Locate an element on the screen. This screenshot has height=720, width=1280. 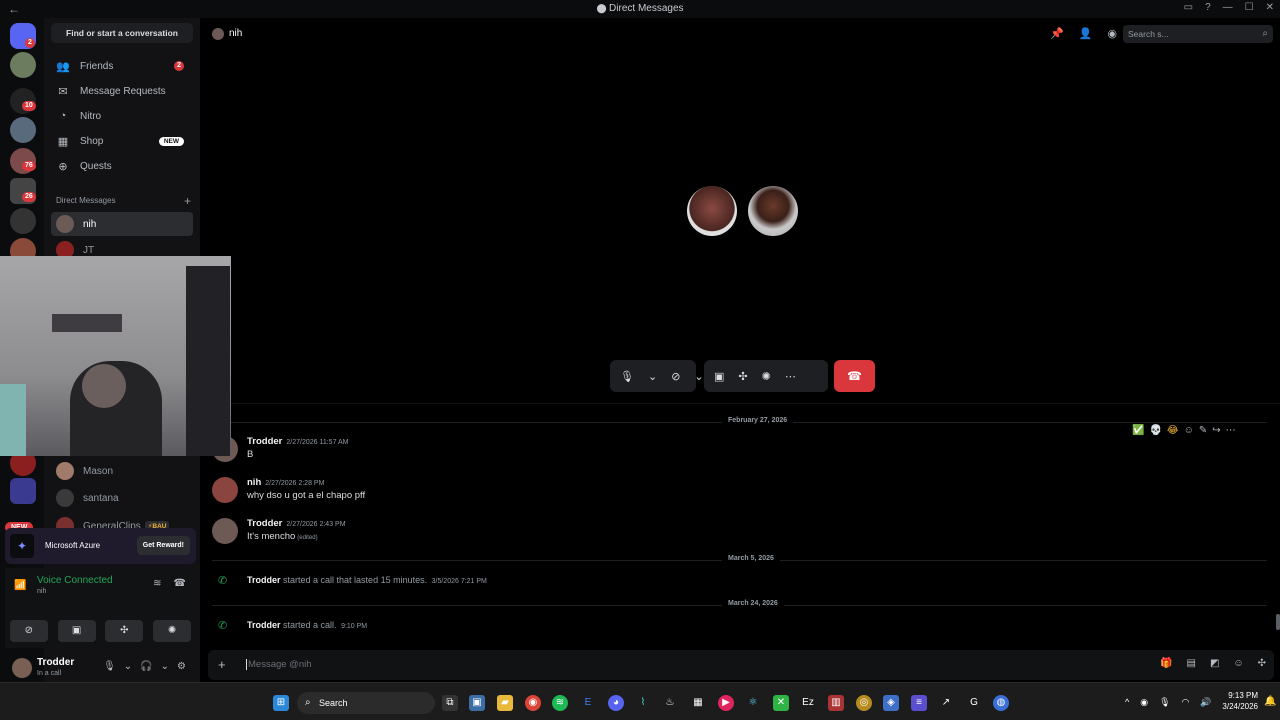
app-icon: ♨ is located at coordinates (670, 703).